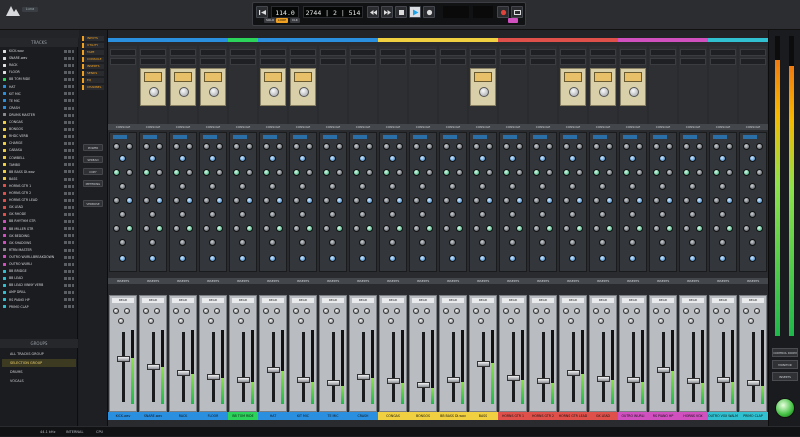  What do you see at coordinates (285, 12) in the screenshot?
I see `tempo-display: 114.0` at bounding box center [285, 12].